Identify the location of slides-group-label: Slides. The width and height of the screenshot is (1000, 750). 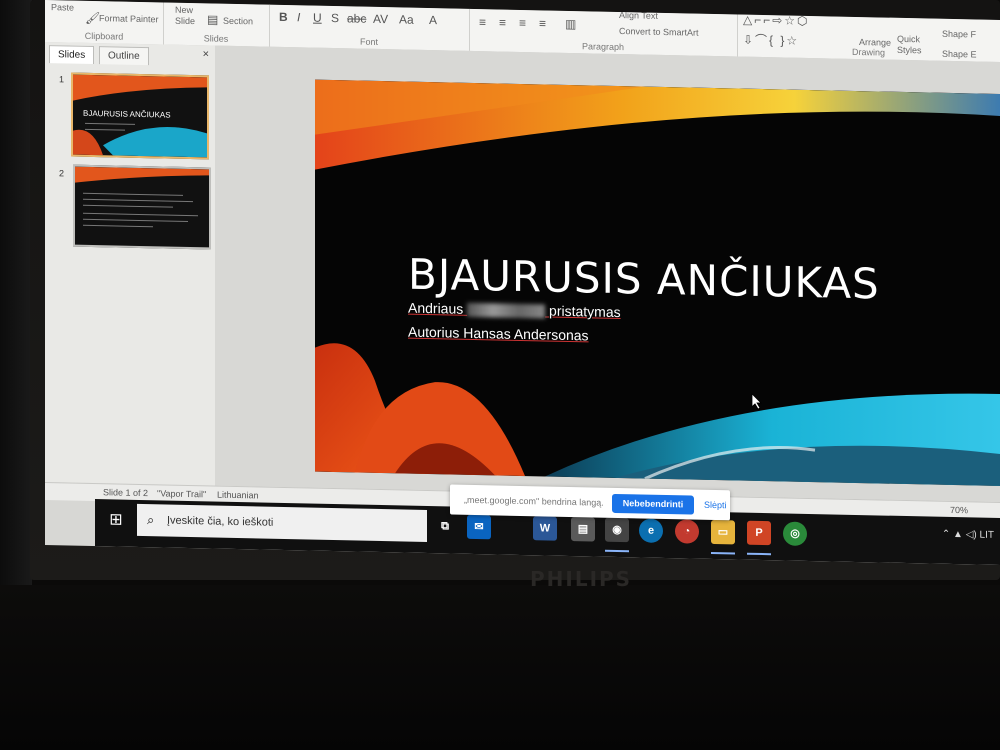
(216, 38).